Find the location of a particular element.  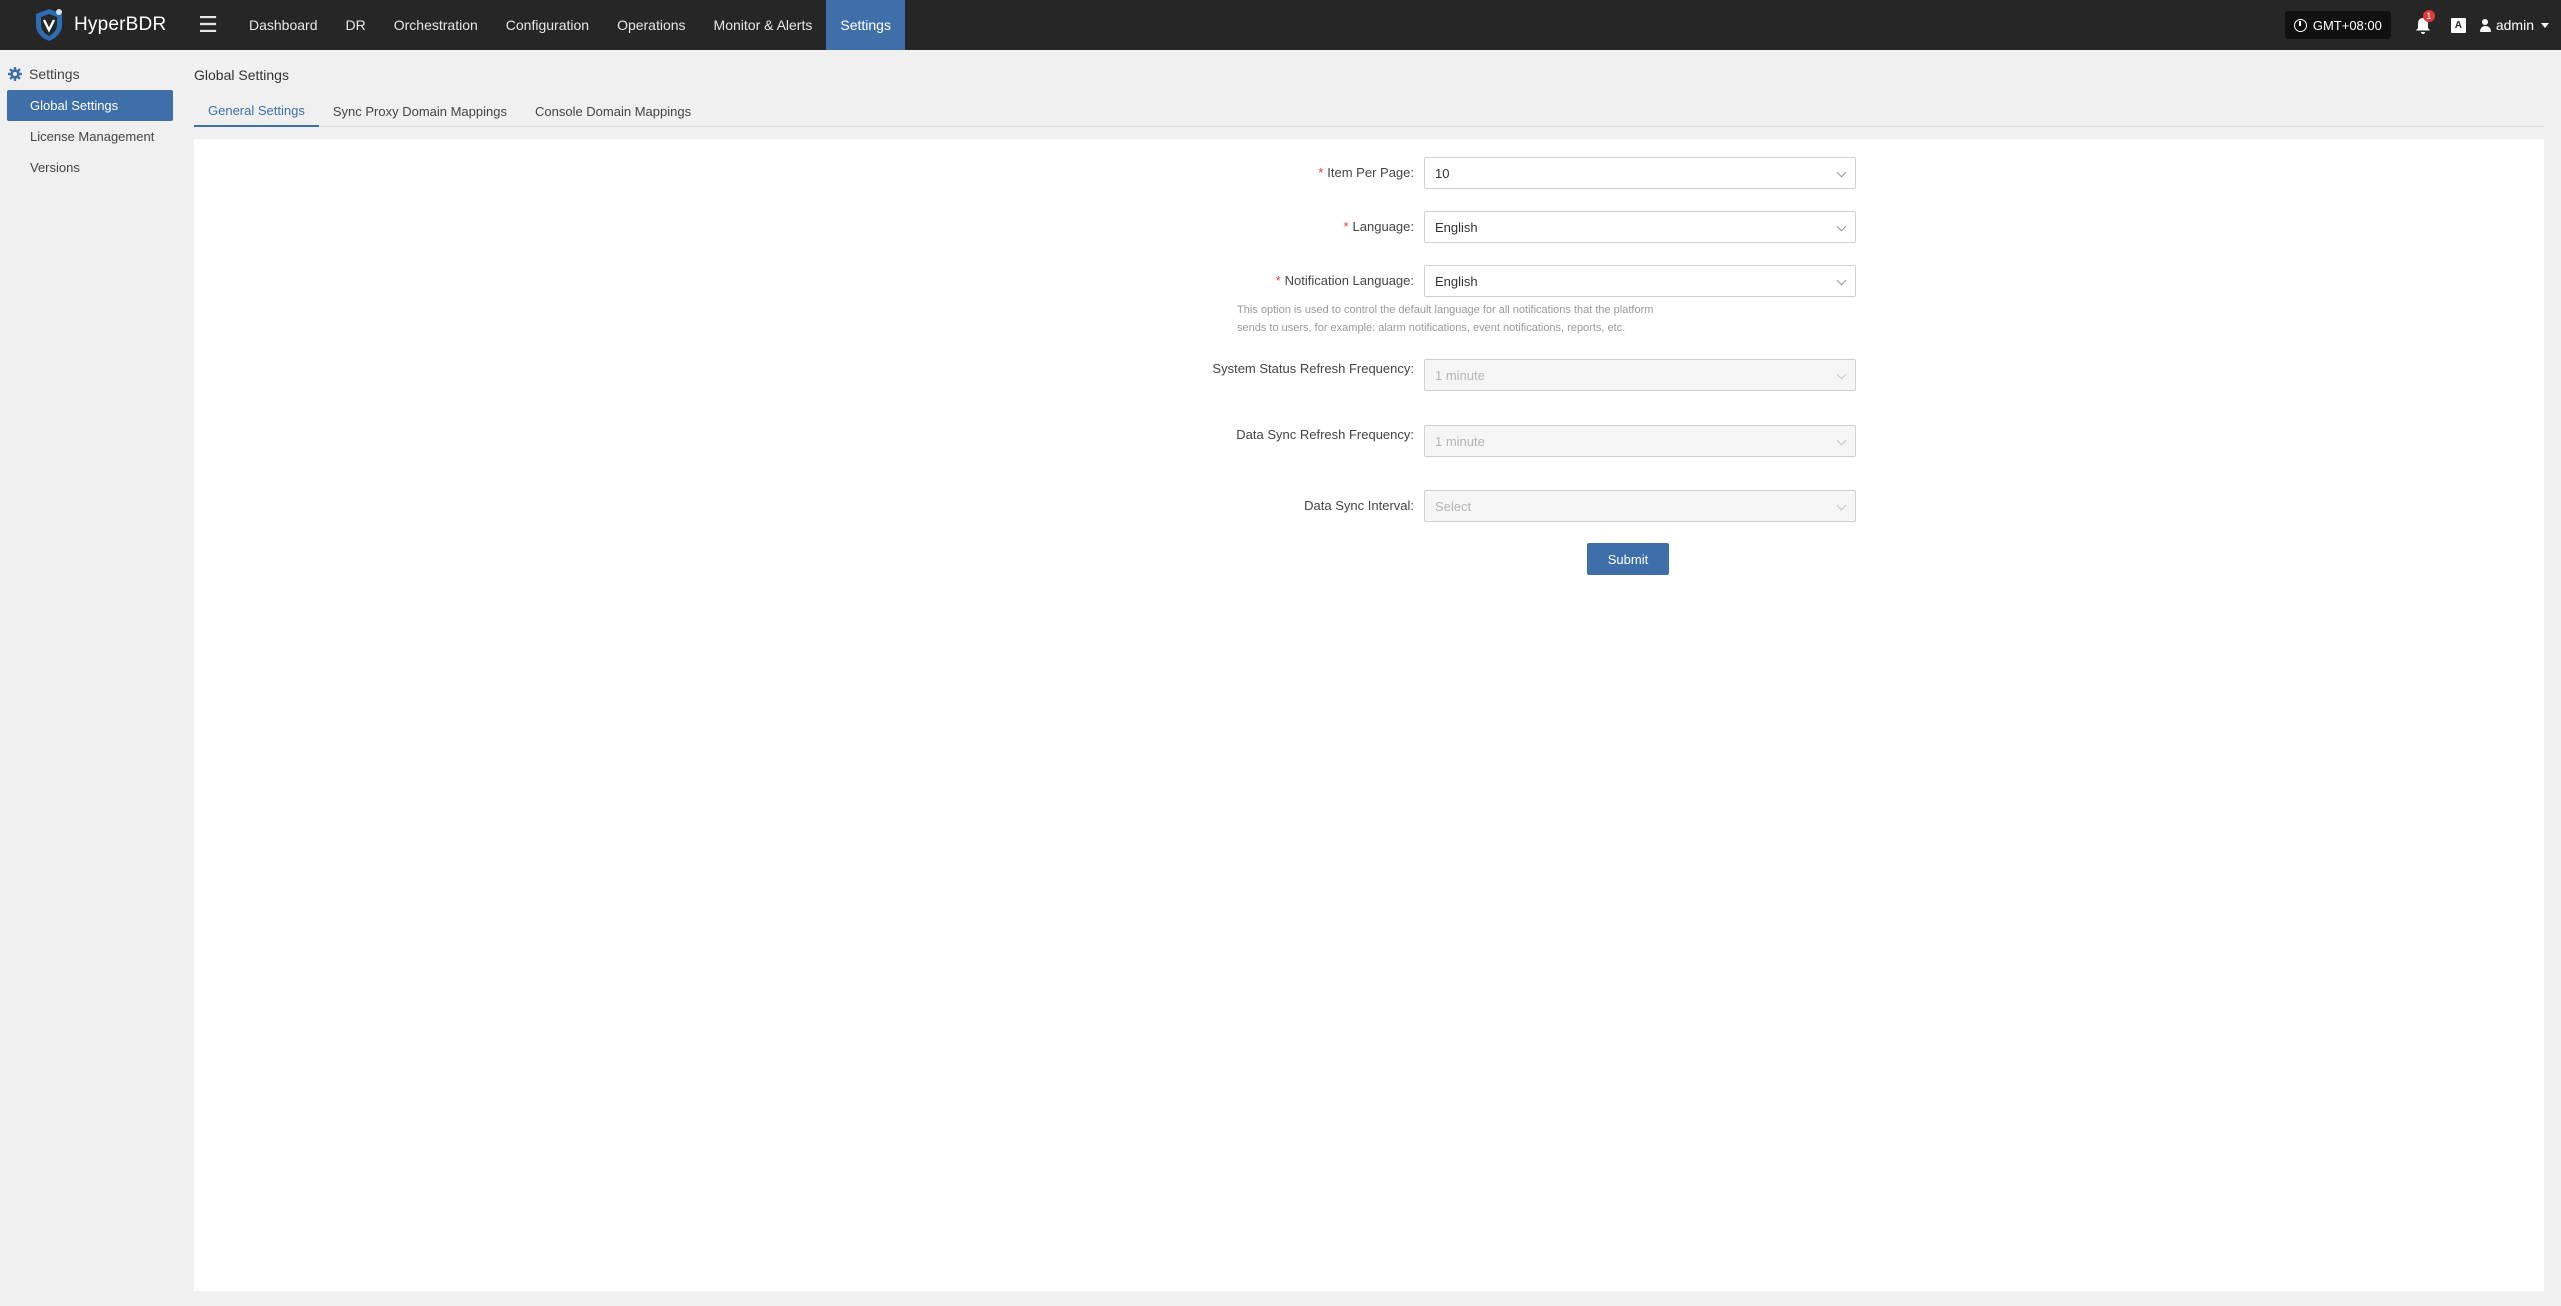

form-row-notification-language: * Notification Language: English is located at coordinates (1525, 281).